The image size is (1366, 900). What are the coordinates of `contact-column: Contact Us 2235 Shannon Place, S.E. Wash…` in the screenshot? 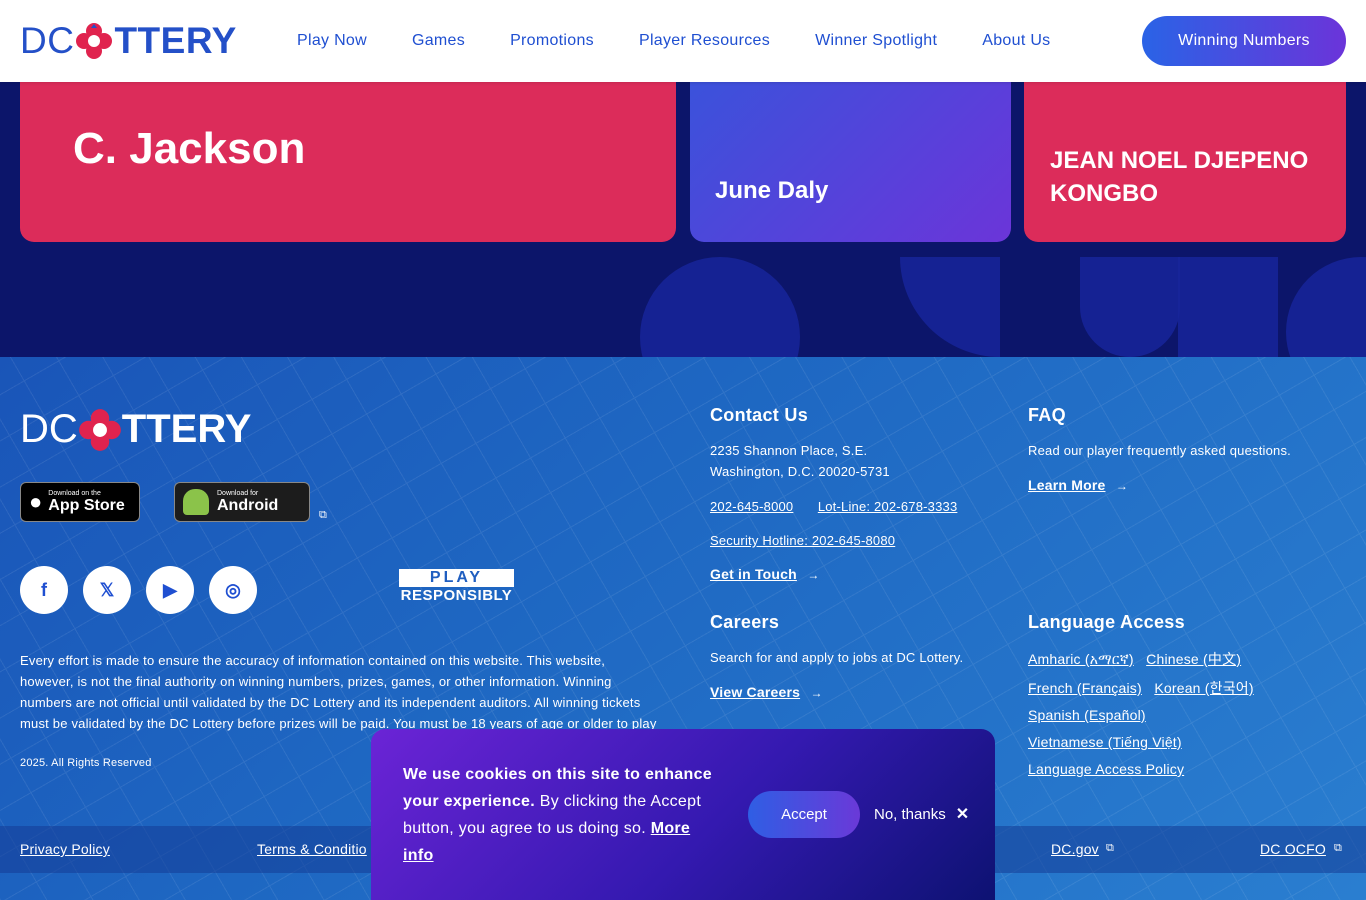 It's located at (860, 494).